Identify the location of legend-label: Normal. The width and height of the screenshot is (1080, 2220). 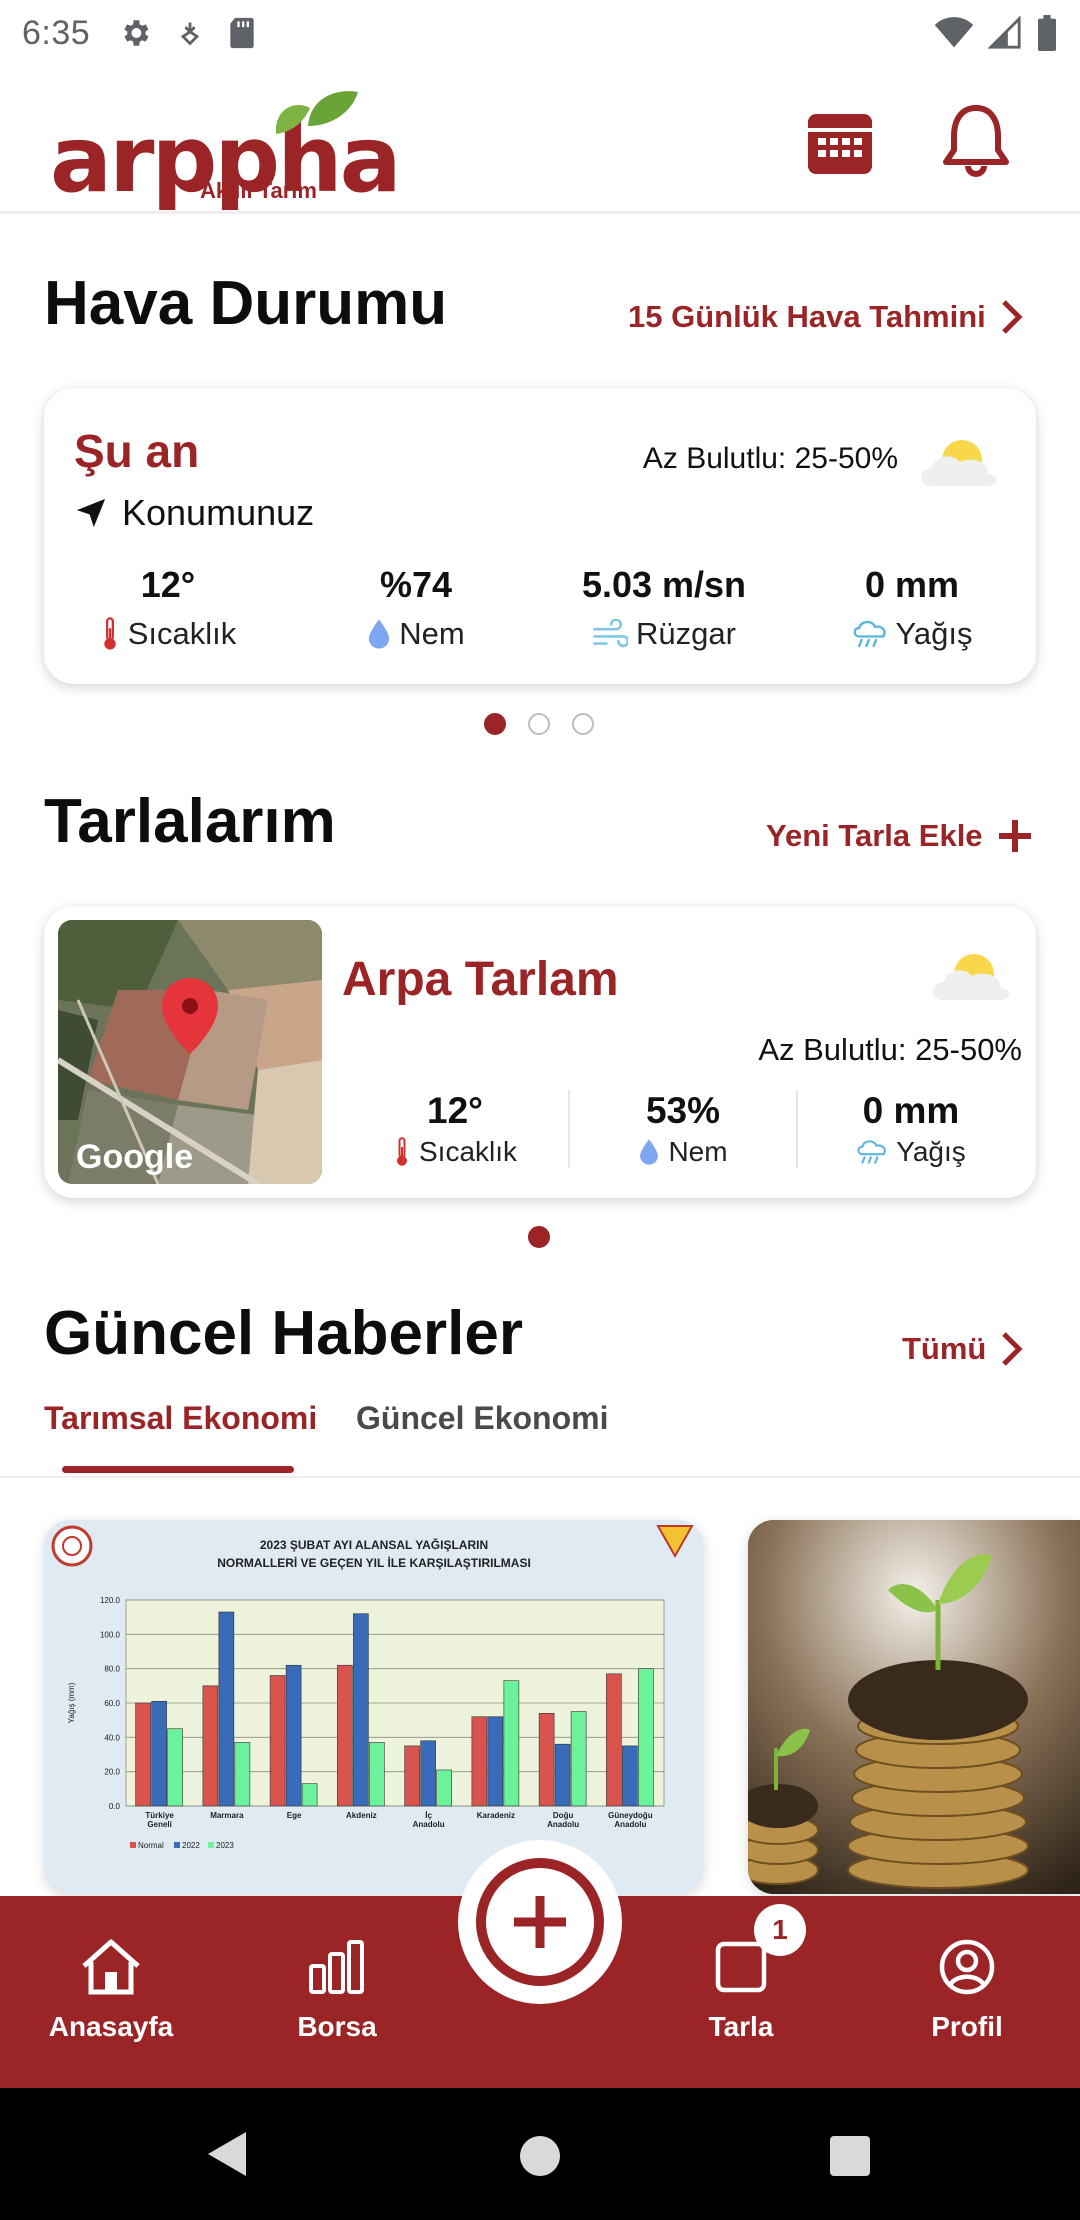
(151, 1845).